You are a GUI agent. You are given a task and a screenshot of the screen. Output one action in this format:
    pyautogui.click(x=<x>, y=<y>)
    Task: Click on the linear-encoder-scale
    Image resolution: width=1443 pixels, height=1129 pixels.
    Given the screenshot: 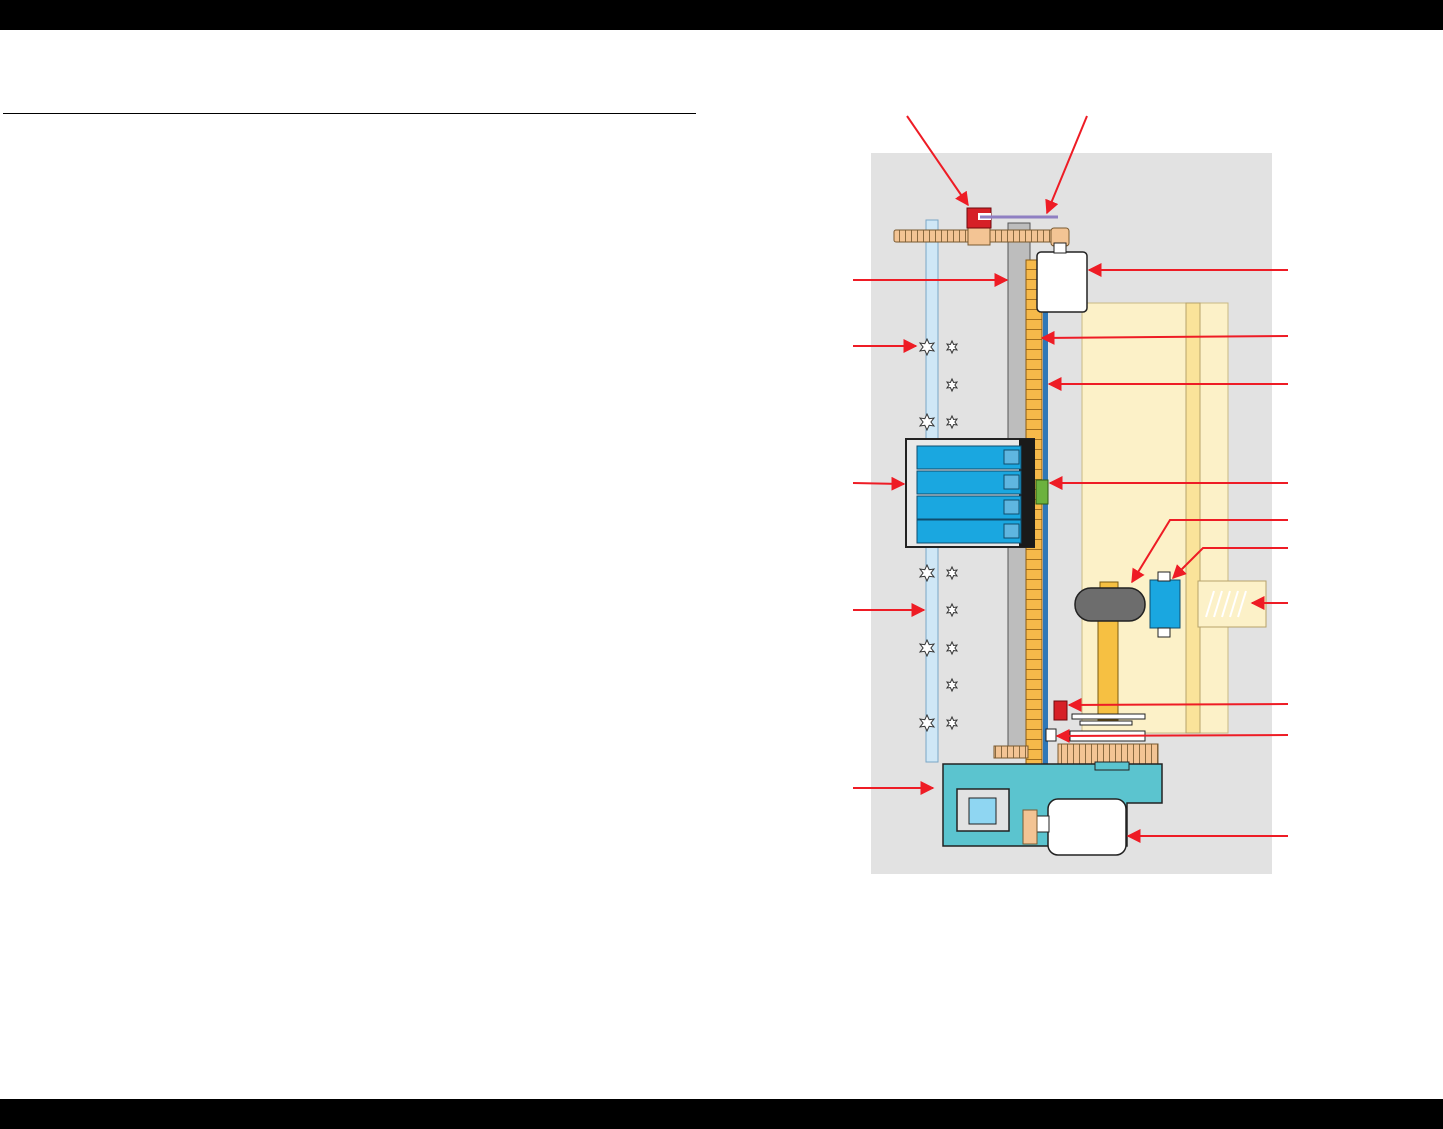 What is the action you would take?
    pyautogui.click(x=1045, y=553)
    